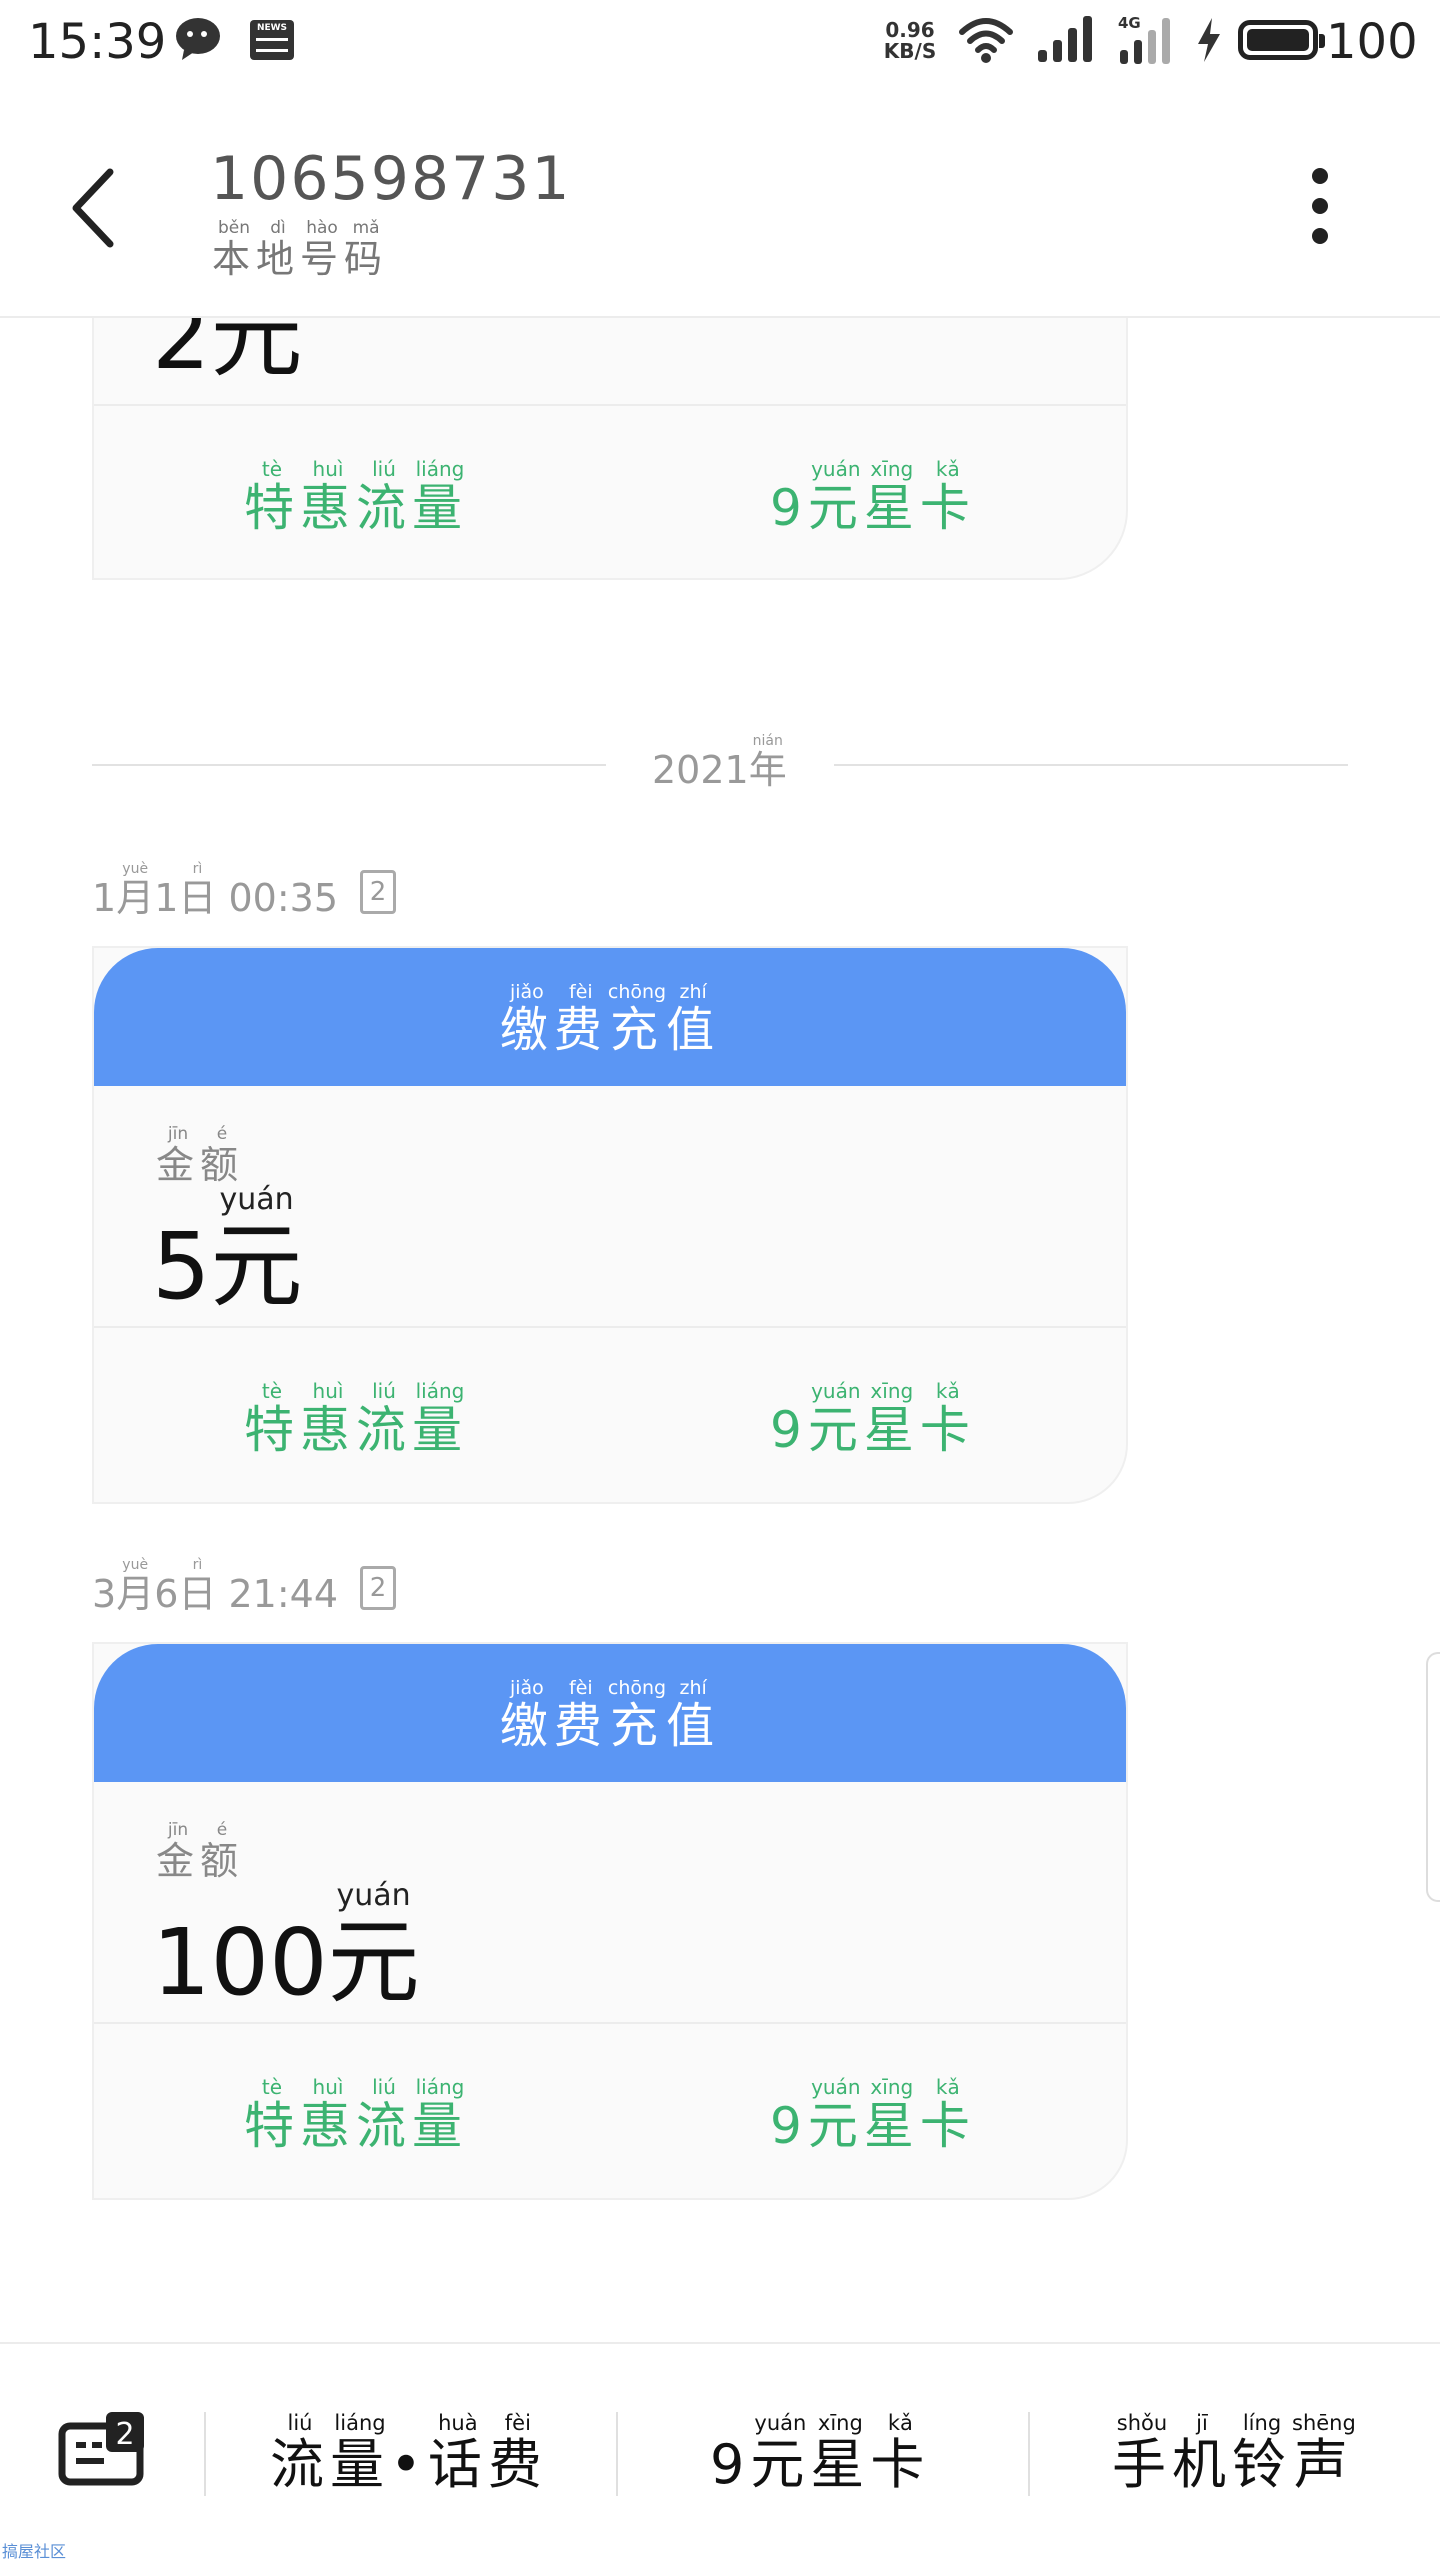 This screenshot has width=1440, height=2560. What do you see at coordinates (767, 762) in the screenshot?
I see `year-char: 年nián` at bounding box center [767, 762].